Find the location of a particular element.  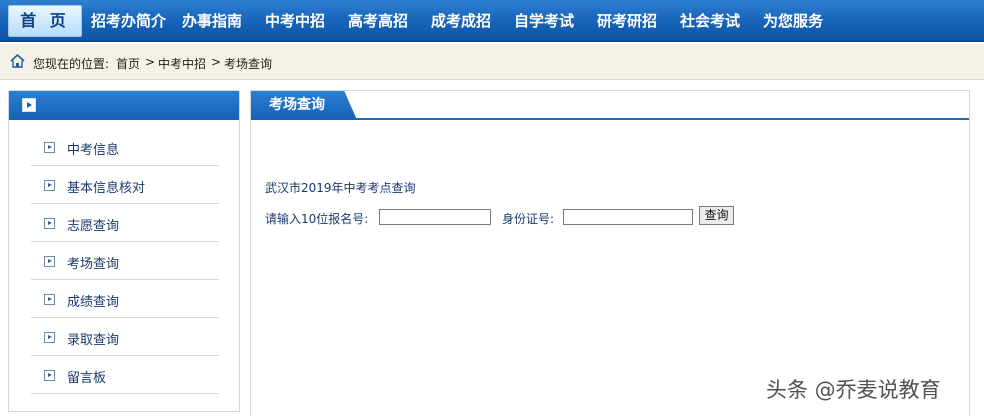

play-icon is located at coordinates (29, 105).